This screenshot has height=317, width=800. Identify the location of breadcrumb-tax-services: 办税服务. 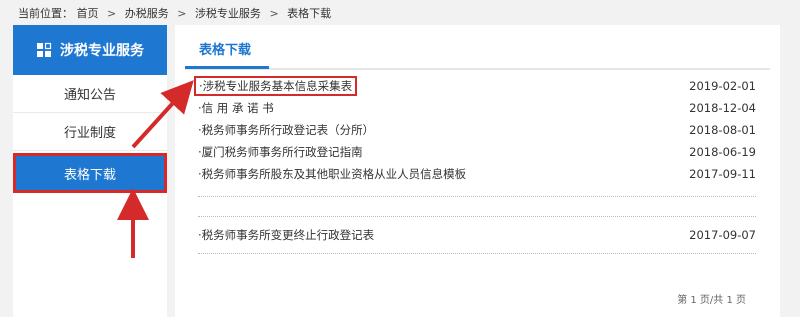
(147, 13).